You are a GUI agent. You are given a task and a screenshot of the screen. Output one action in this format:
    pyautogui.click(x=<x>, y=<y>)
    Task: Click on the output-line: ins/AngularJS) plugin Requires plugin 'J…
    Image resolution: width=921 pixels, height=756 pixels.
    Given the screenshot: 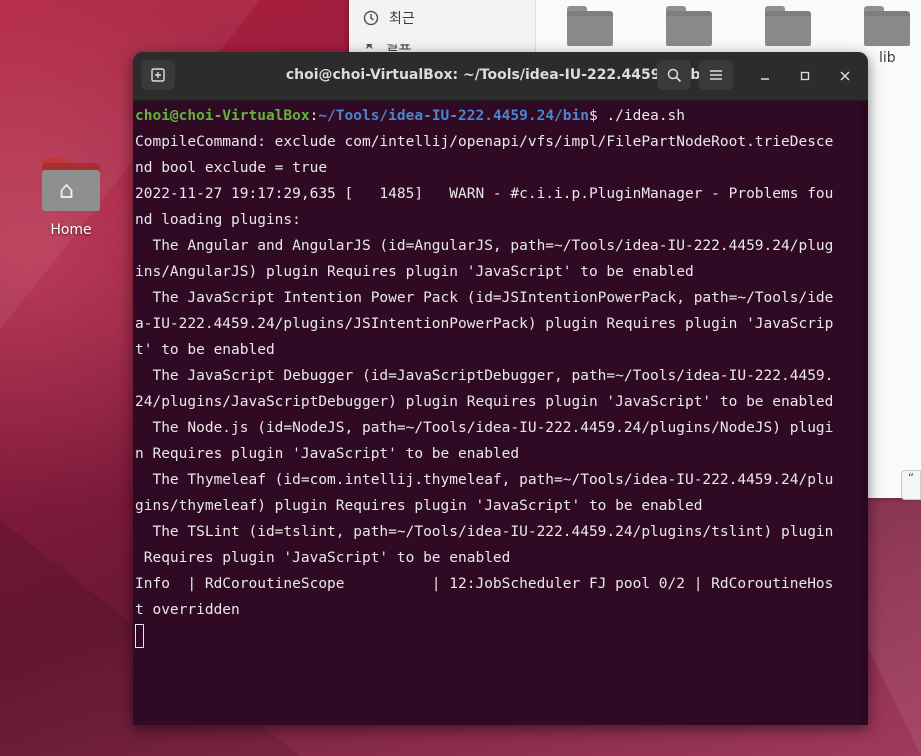 What is the action you would take?
    pyautogui.click(x=414, y=272)
    